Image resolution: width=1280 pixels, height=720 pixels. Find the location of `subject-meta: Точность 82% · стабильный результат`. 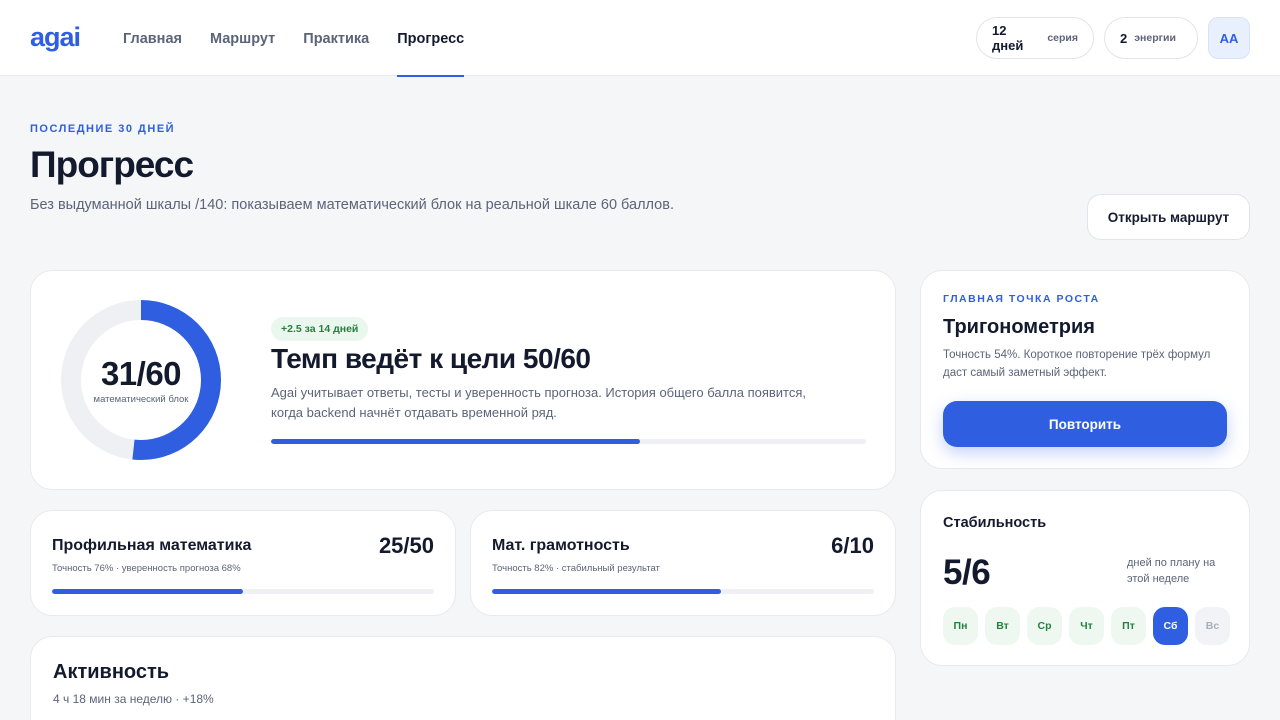

subject-meta: Точность 82% · стабильный результат is located at coordinates (576, 568).